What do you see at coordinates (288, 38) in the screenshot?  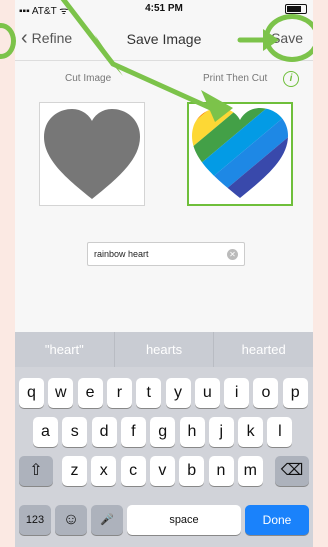 I see `save-highlight-ring` at bounding box center [288, 38].